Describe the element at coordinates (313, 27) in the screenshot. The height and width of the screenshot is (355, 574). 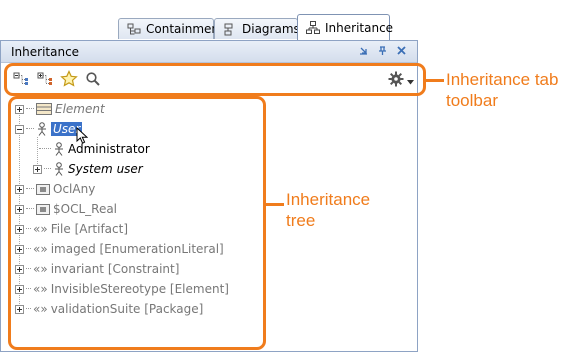
I see `inheritance-icon` at that location.